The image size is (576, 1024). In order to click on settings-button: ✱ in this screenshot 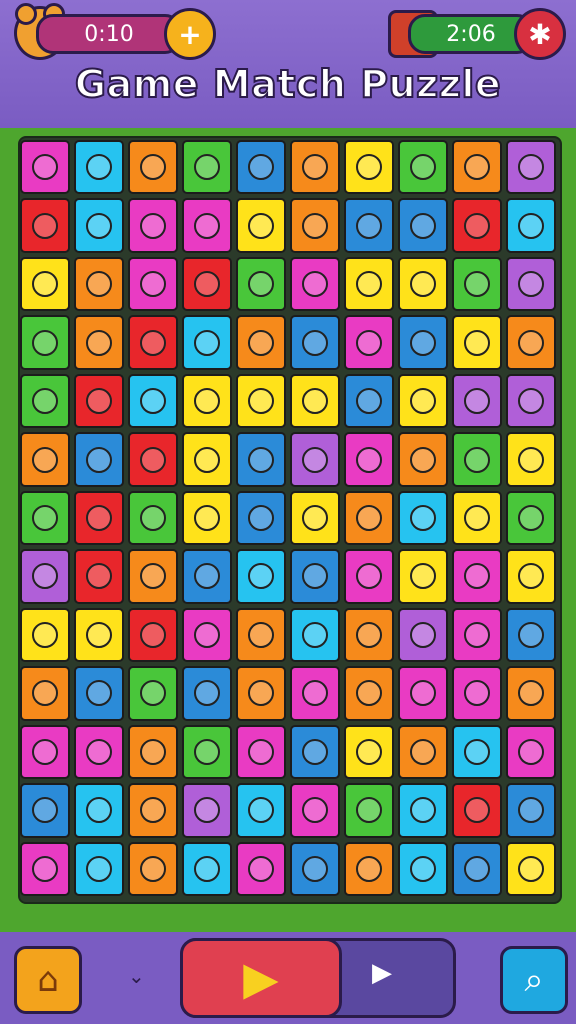, I will do `click(540, 34)`.